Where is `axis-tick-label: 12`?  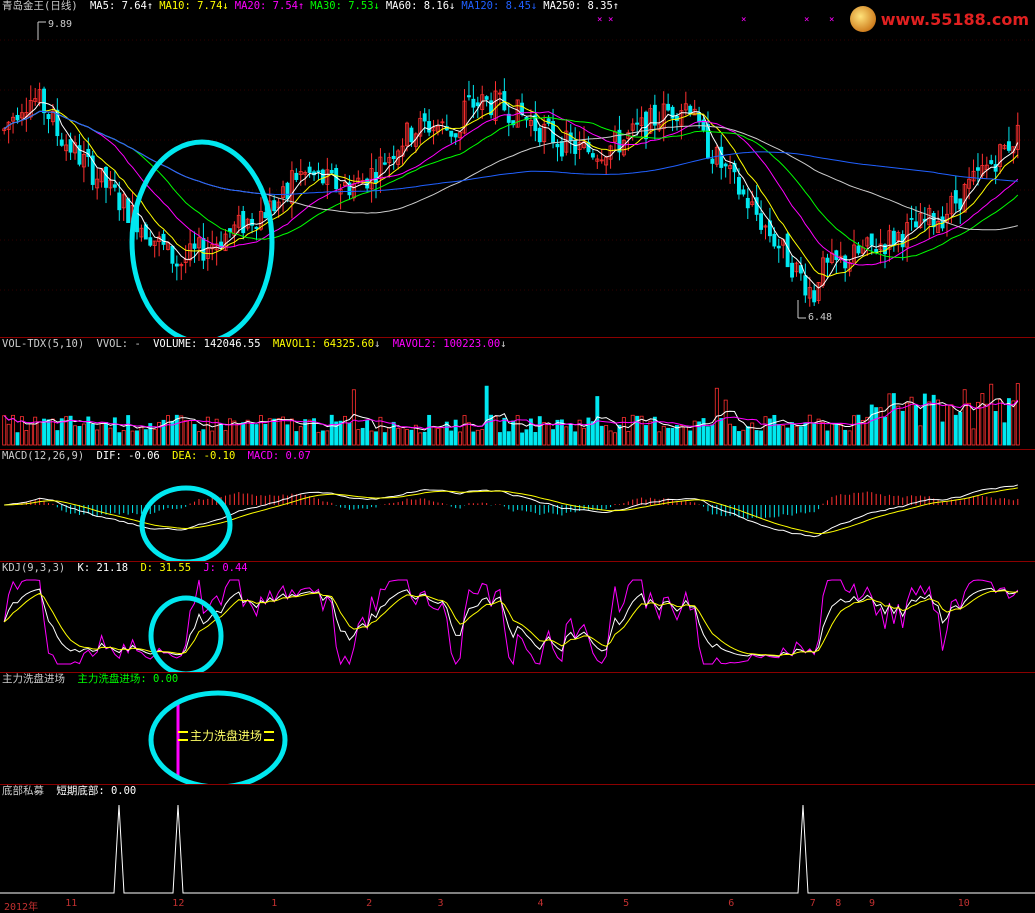 axis-tick-label: 12 is located at coordinates (178, 903).